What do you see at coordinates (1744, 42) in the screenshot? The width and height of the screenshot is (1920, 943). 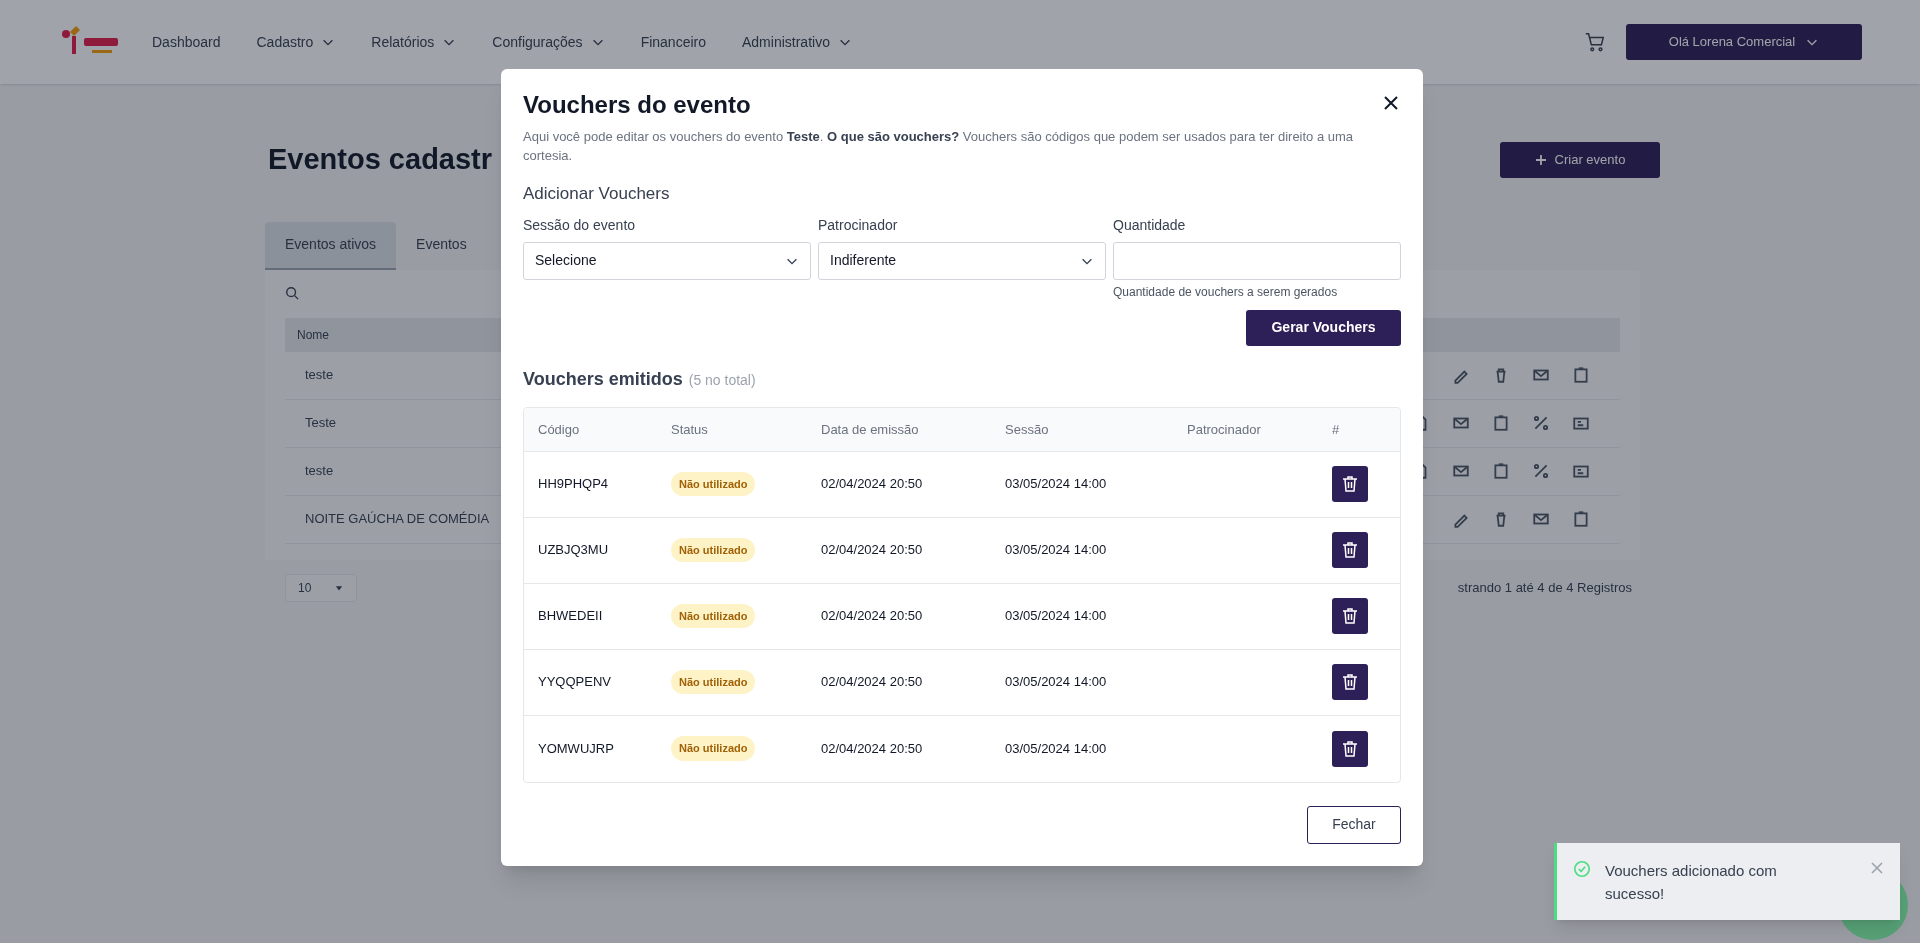 I see `user-menu-button: Olá Lorena Comercial` at bounding box center [1744, 42].